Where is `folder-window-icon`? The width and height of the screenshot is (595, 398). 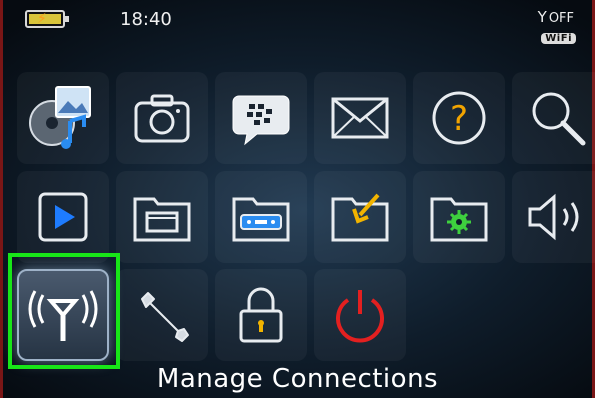 folder-window-icon is located at coordinates (162, 219).